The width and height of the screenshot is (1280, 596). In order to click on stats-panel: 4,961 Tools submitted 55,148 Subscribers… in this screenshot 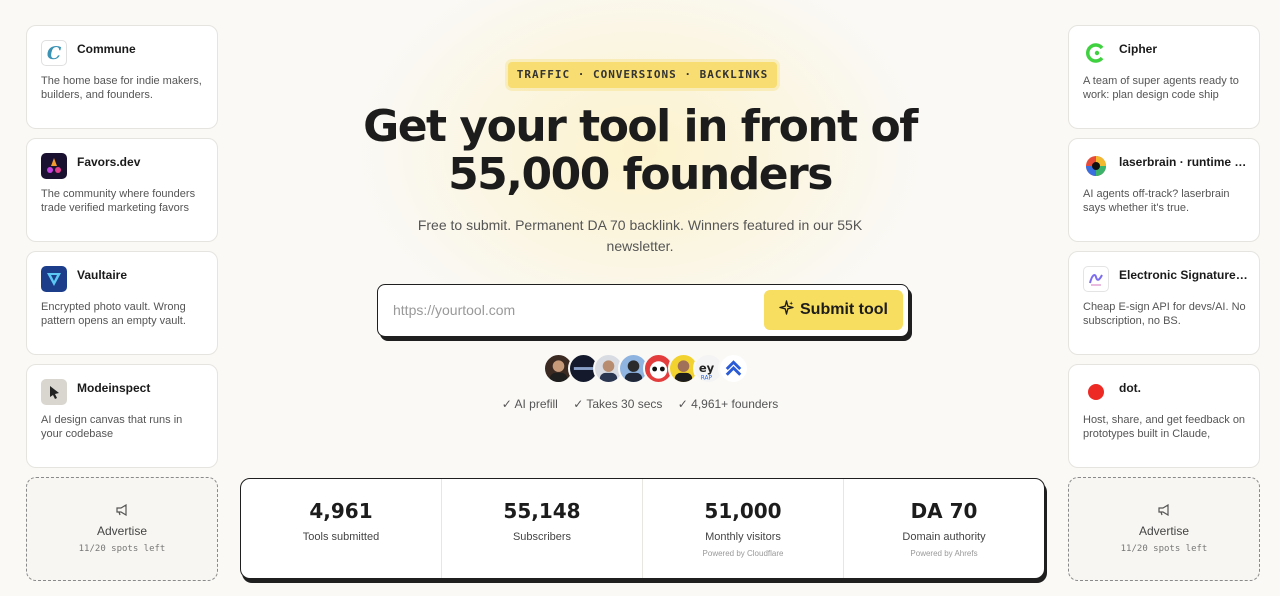, I will do `click(642, 528)`.